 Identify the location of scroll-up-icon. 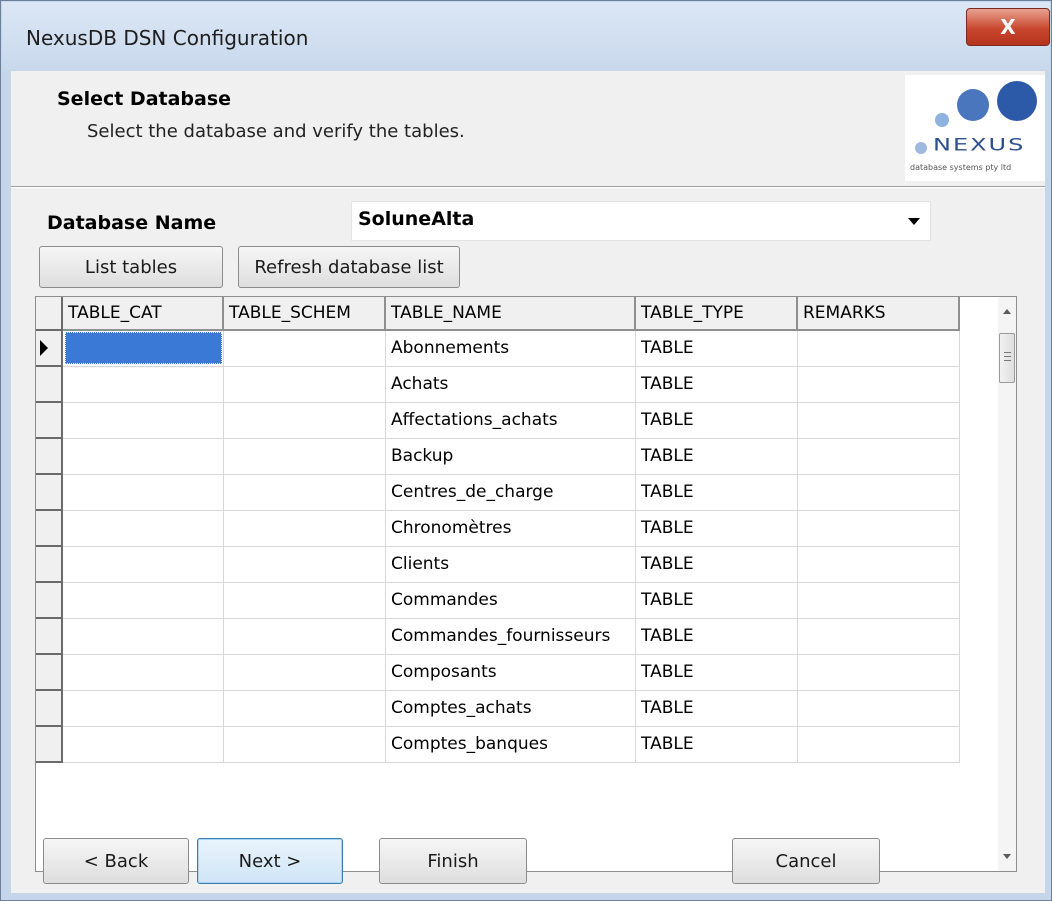
(1007, 311).